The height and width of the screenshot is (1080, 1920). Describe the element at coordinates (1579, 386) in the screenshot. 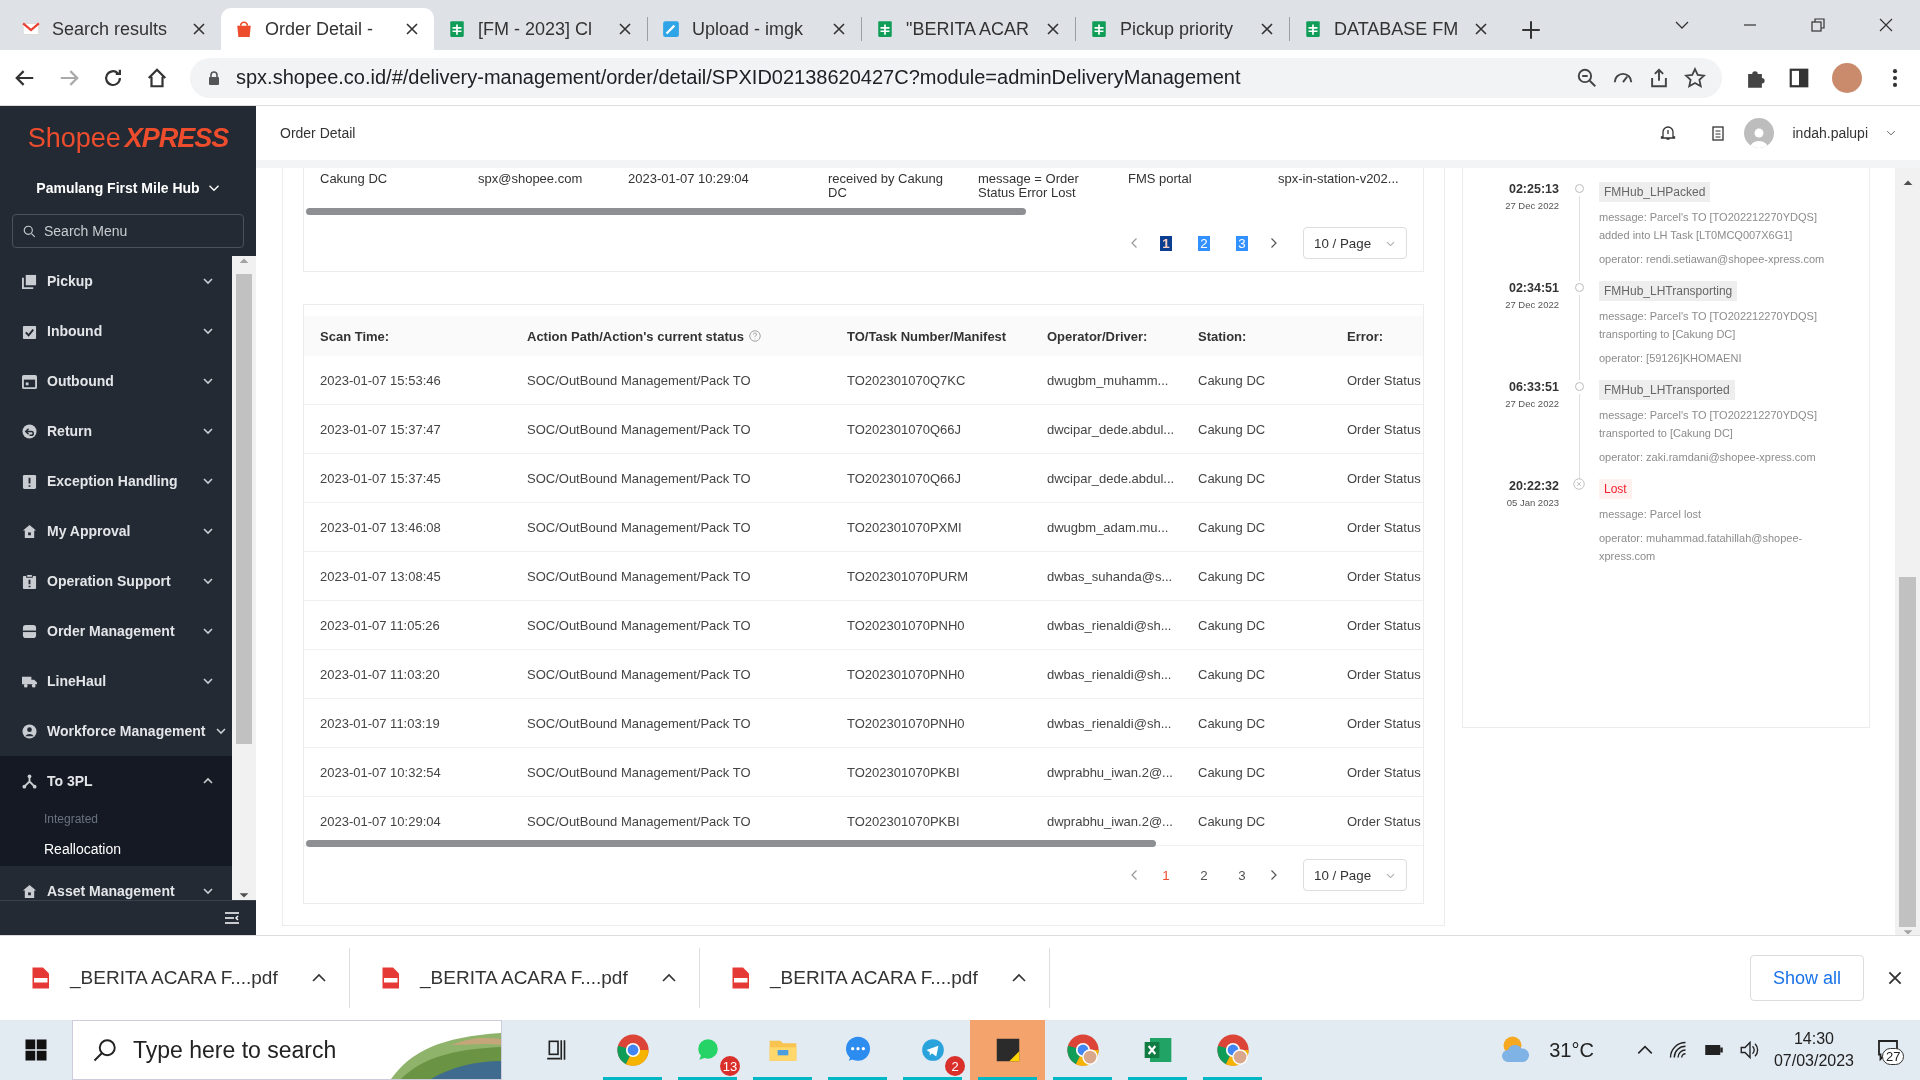

I see `timeline-dot` at that location.